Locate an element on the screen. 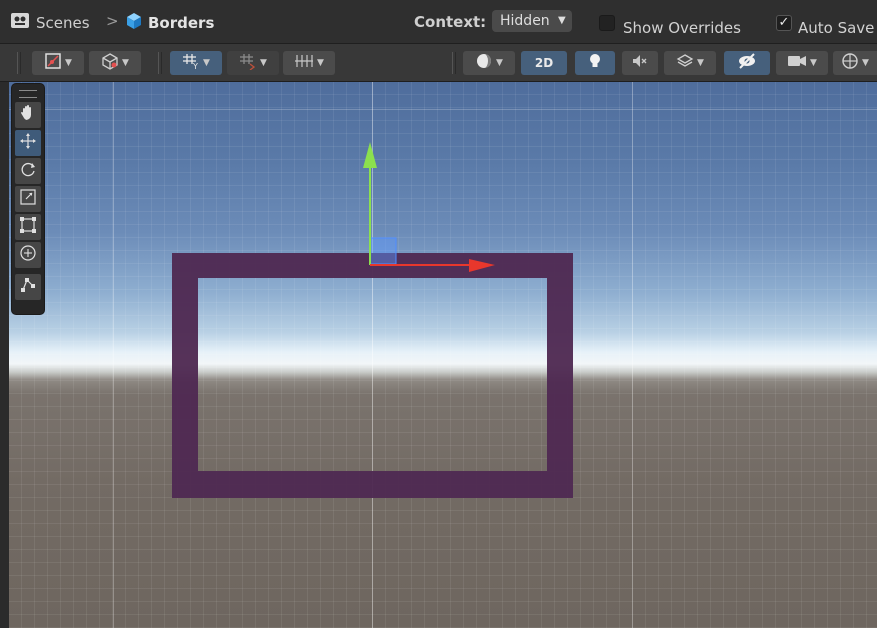 The height and width of the screenshot is (628, 877). lighting-button is located at coordinates (595, 63).